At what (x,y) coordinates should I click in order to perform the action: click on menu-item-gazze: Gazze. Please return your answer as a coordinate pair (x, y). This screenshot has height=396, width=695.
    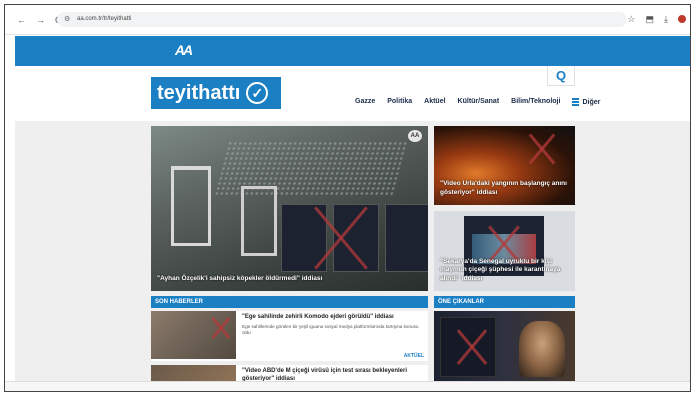
    Looking at the image, I should click on (365, 102).